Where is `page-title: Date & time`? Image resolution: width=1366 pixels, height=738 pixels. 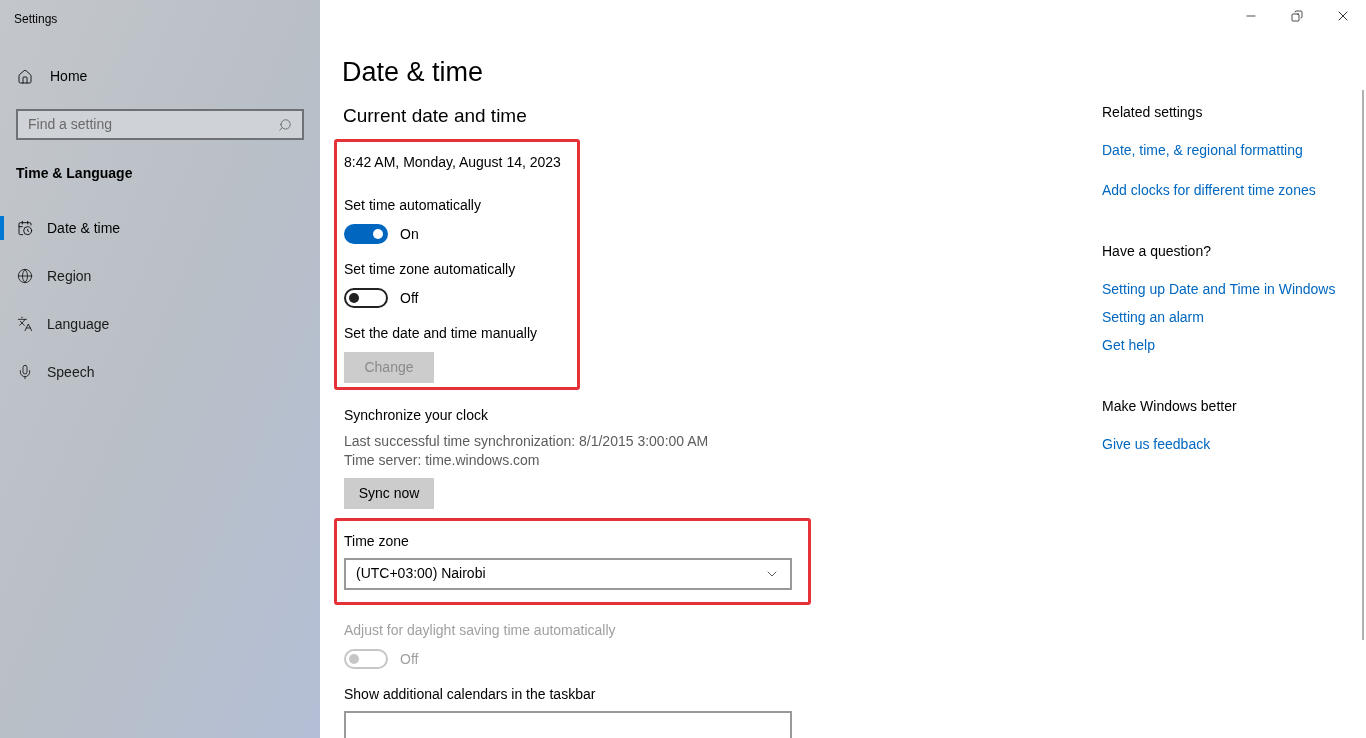 page-title: Date & time is located at coordinates (413, 72).